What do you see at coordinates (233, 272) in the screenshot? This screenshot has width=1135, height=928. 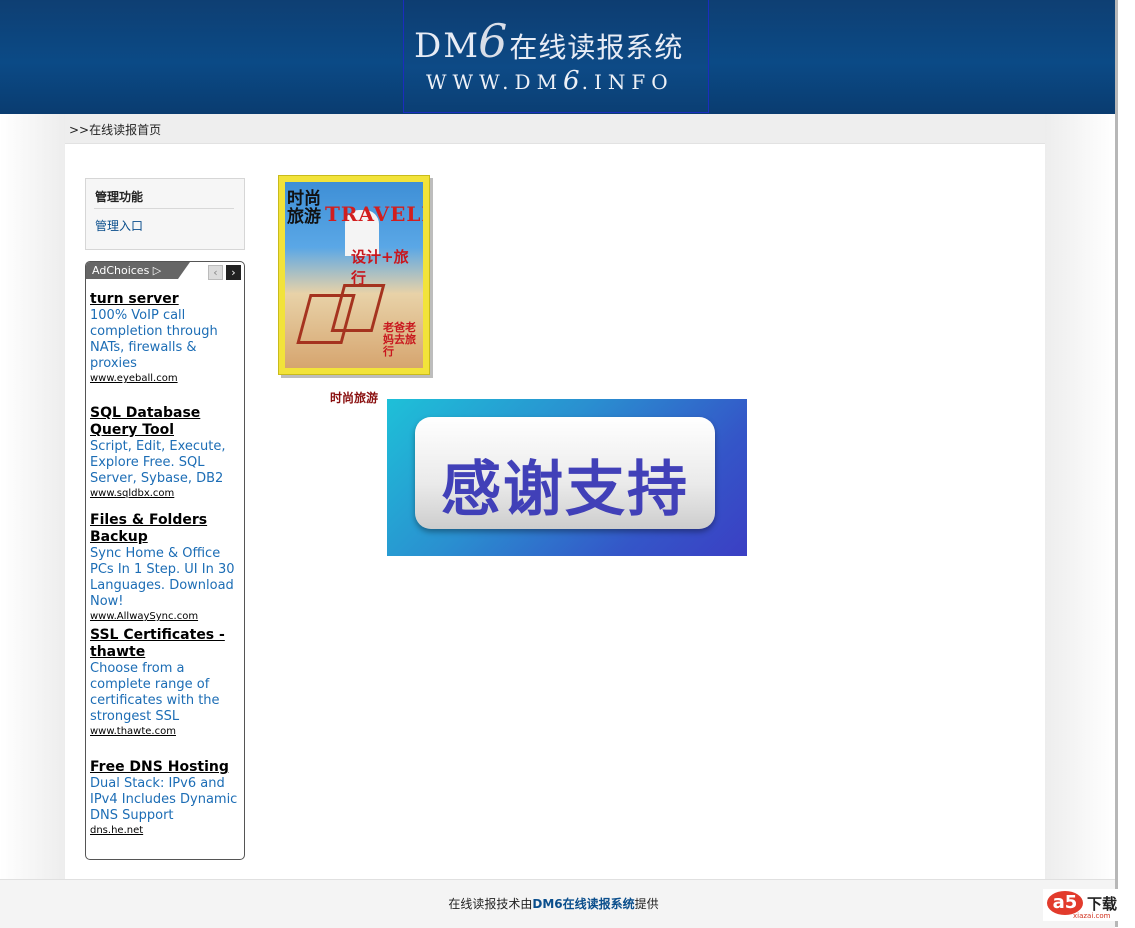 I see `ad-next-icon: ›` at bounding box center [233, 272].